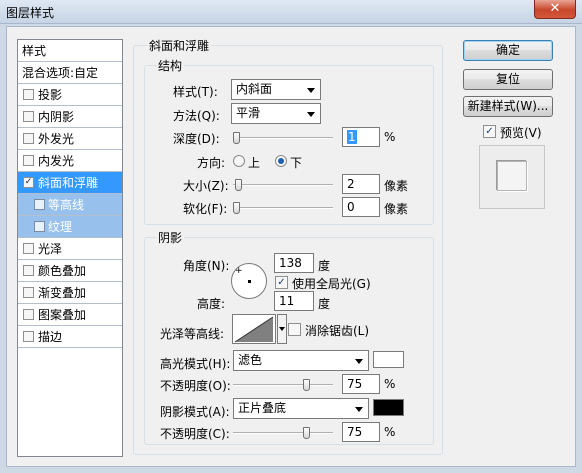 The width and height of the screenshot is (582, 473). Describe the element at coordinates (291, 12) in the screenshot. I see `title-bar: 图层样式 ✕` at that location.